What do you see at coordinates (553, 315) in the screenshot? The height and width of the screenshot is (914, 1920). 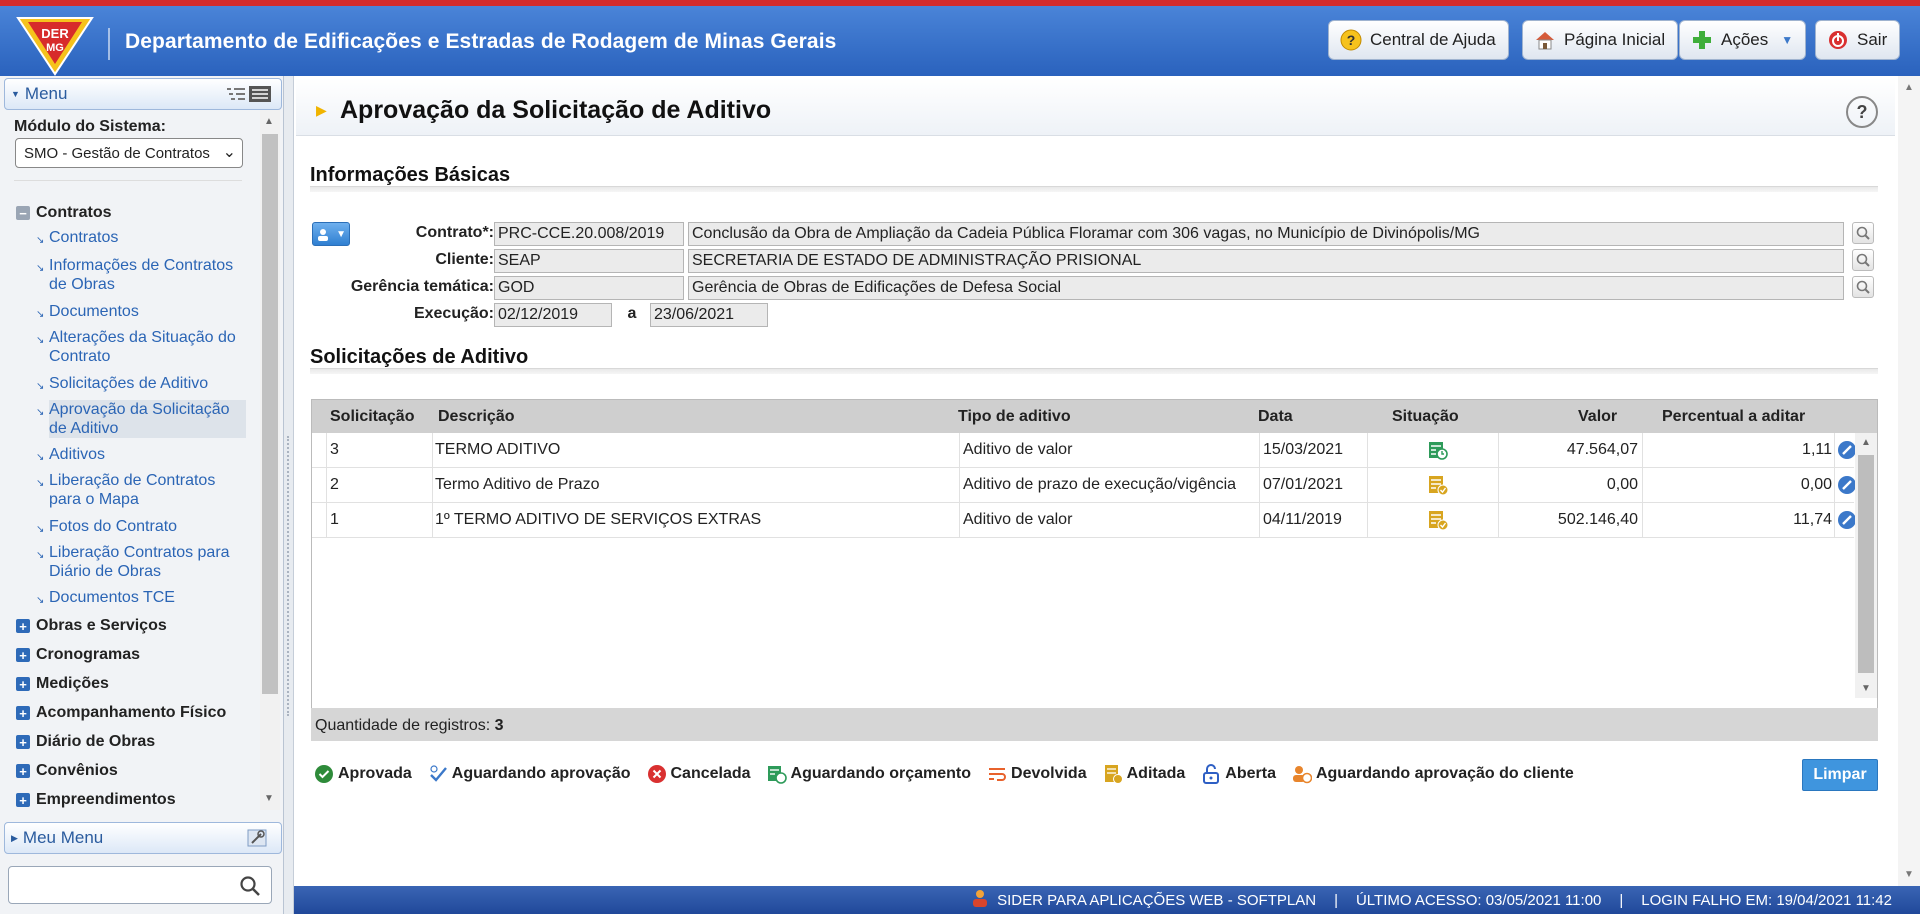 I see `execution-start-field: 02/12/2019` at bounding box center [553, 315].